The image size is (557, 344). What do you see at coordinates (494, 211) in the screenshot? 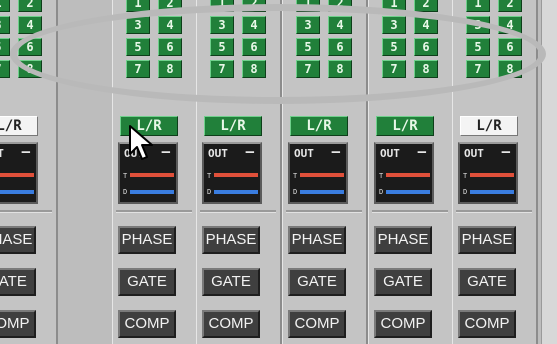
I see `divider` at bounding box center [494, 211].